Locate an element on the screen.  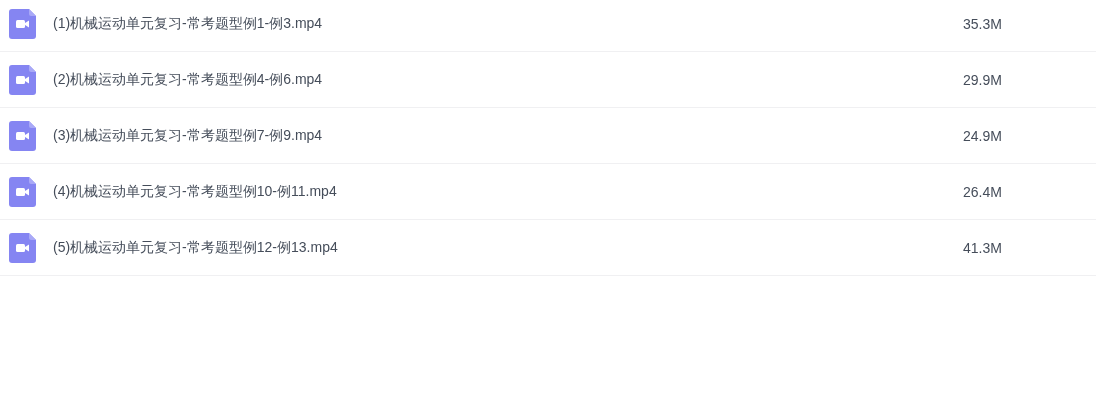
file-name: (3)机械运动单元复习-常考题型例7-例9.mp4 is located at coordinates (508, 135).